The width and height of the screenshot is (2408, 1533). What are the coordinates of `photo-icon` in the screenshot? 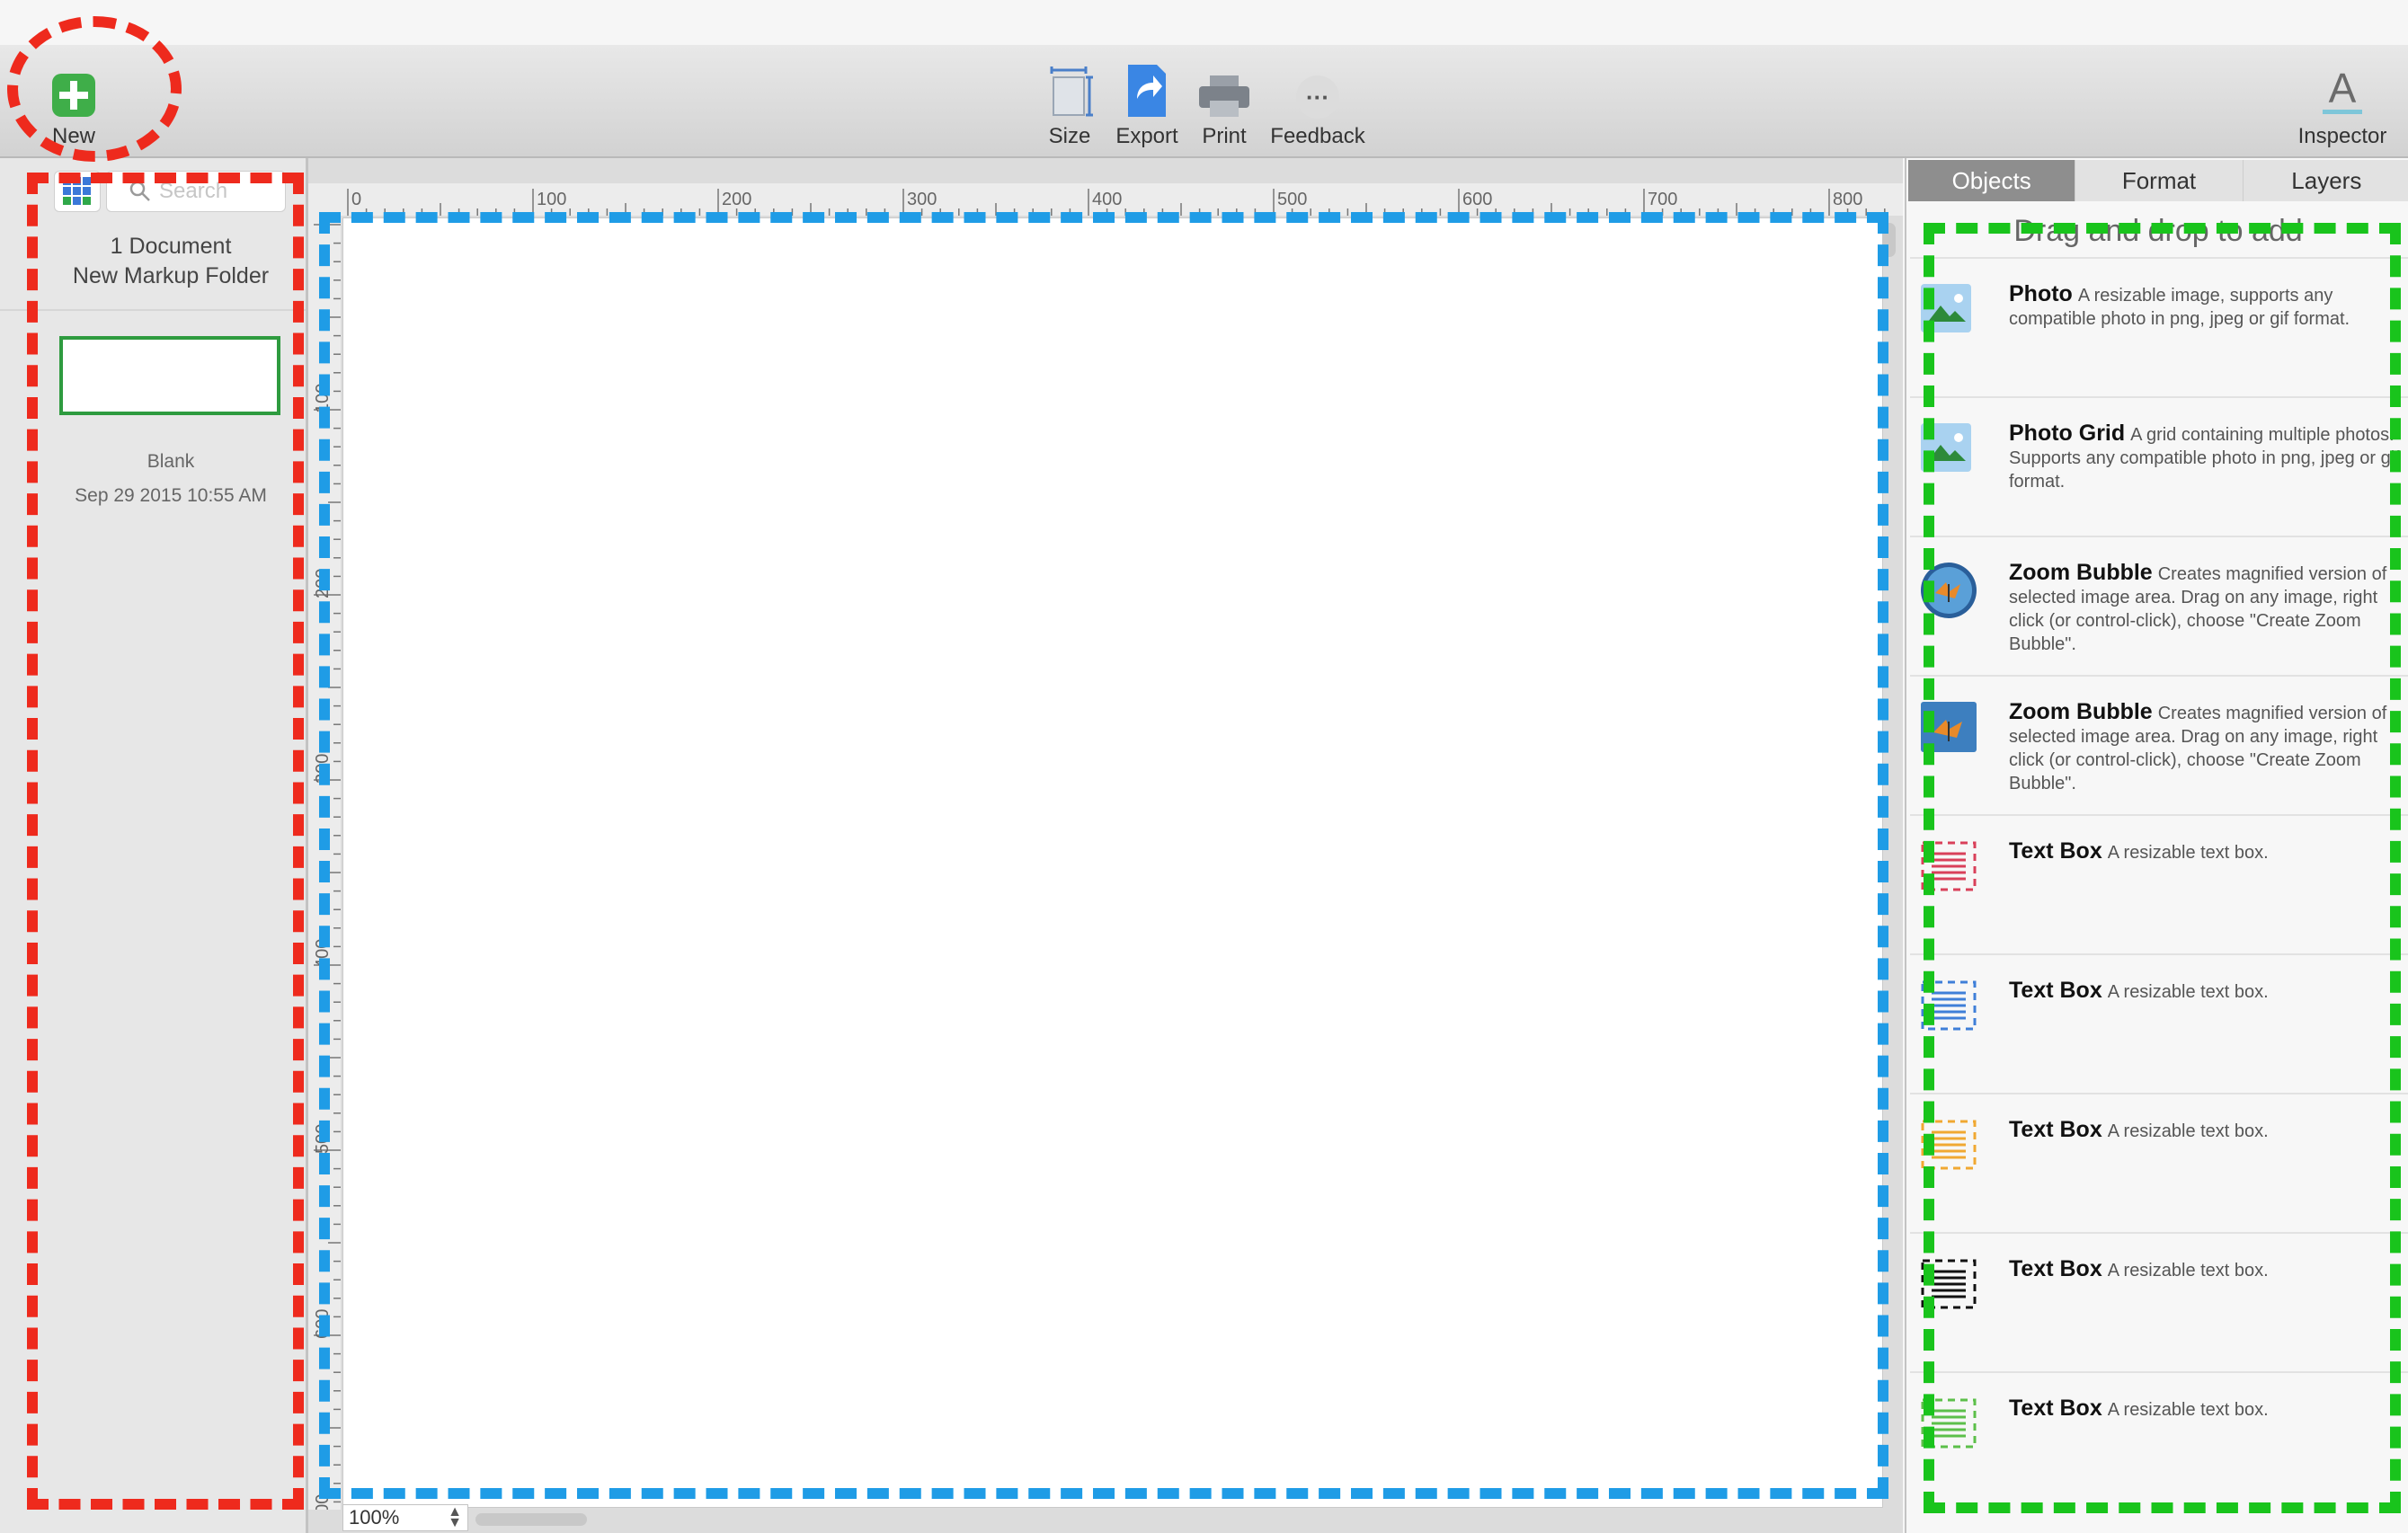 It's located at (1947, 309).